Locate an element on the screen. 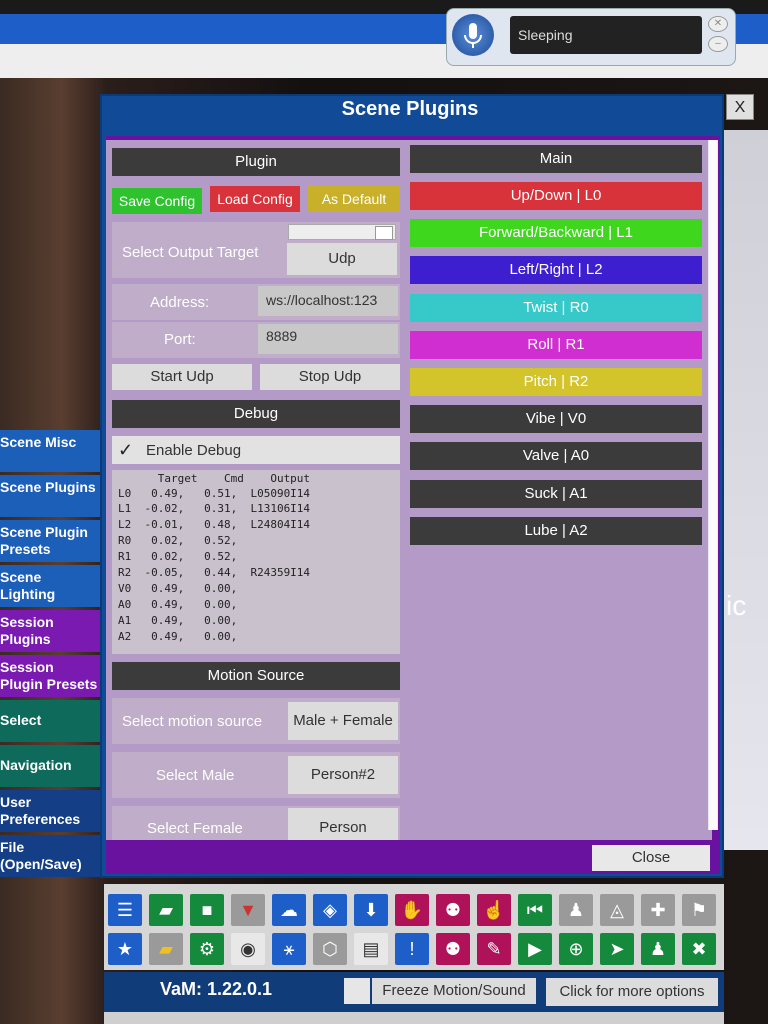  sidebar-item-navigation: Navigation is located at coordinates (50, 766).